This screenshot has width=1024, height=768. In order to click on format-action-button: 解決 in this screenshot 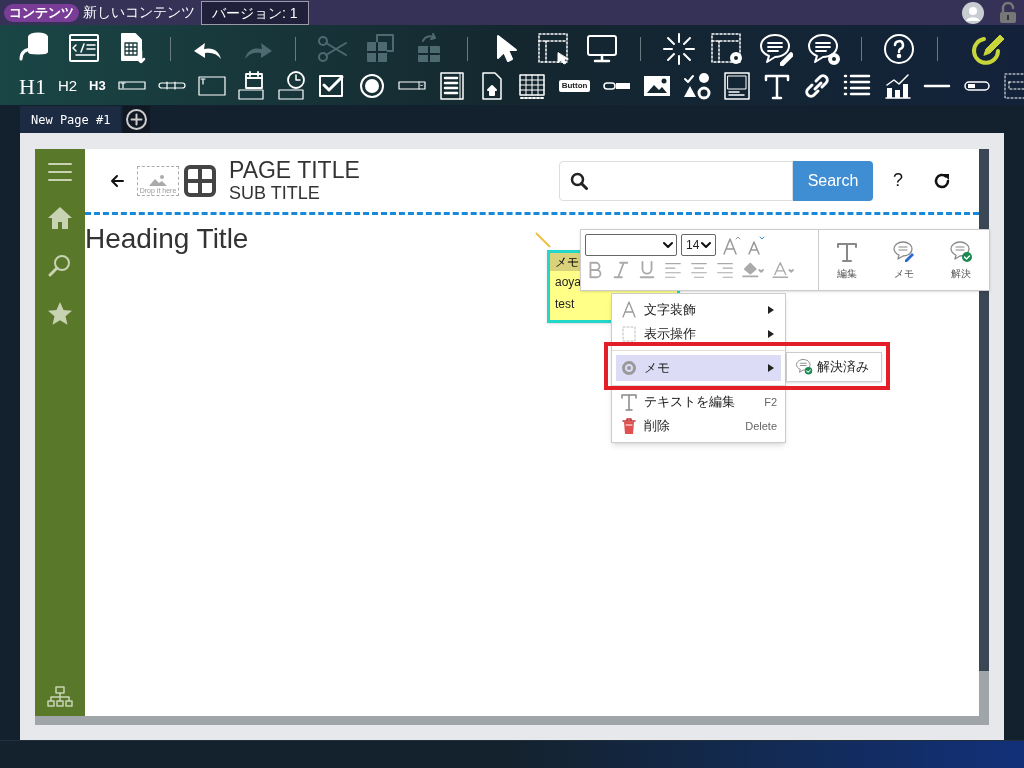, I will do `click(960, 260)`.